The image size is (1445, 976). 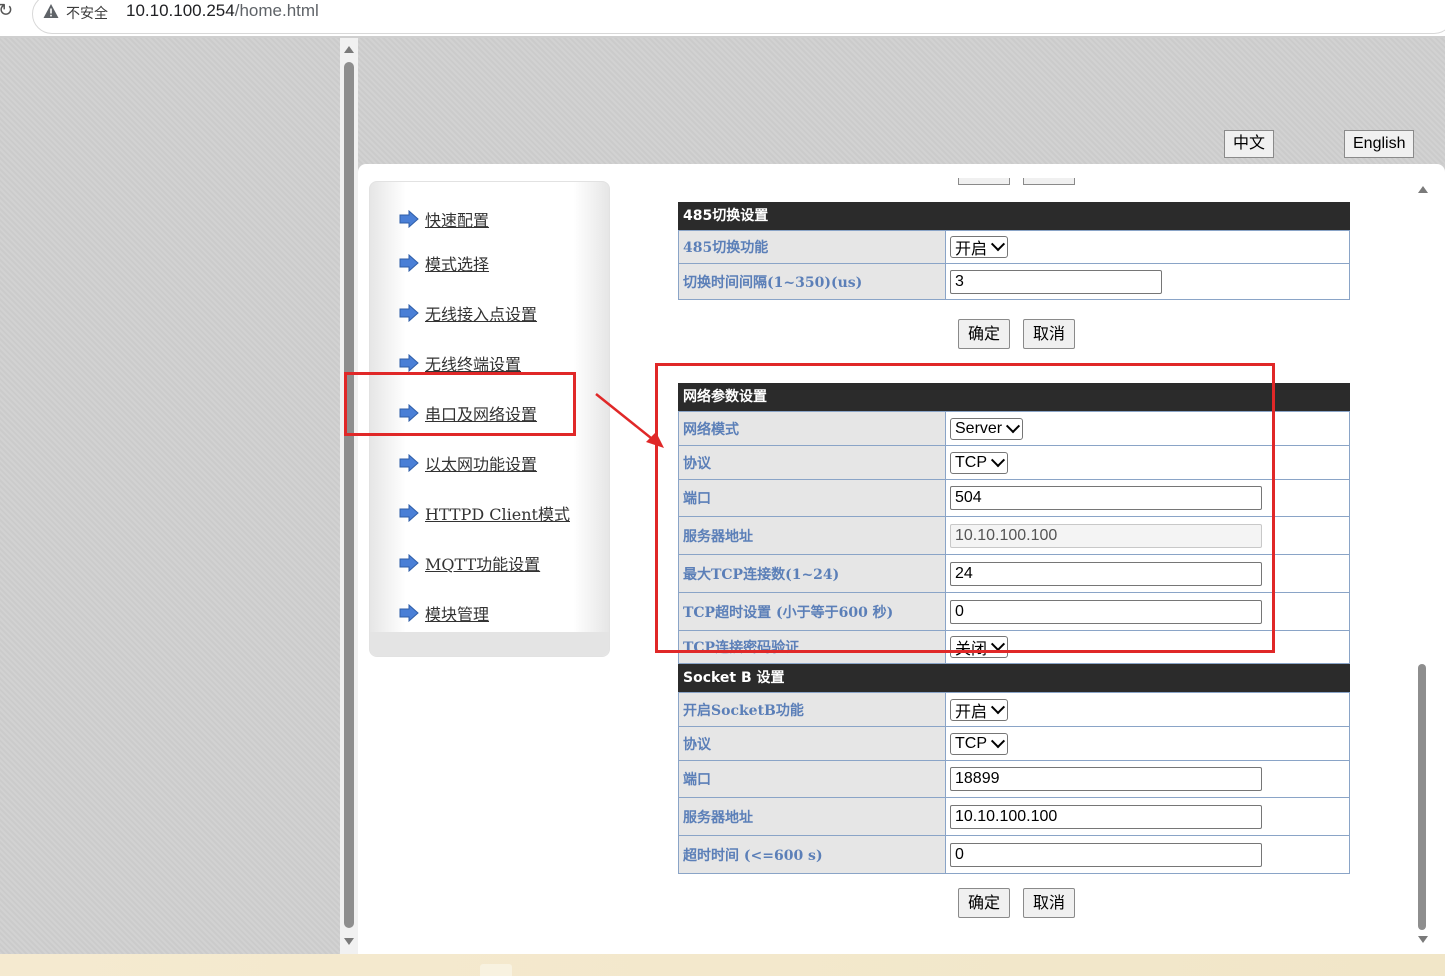 I want to click on input-sockb-timeout: 0, so click(x=1106, y=854).